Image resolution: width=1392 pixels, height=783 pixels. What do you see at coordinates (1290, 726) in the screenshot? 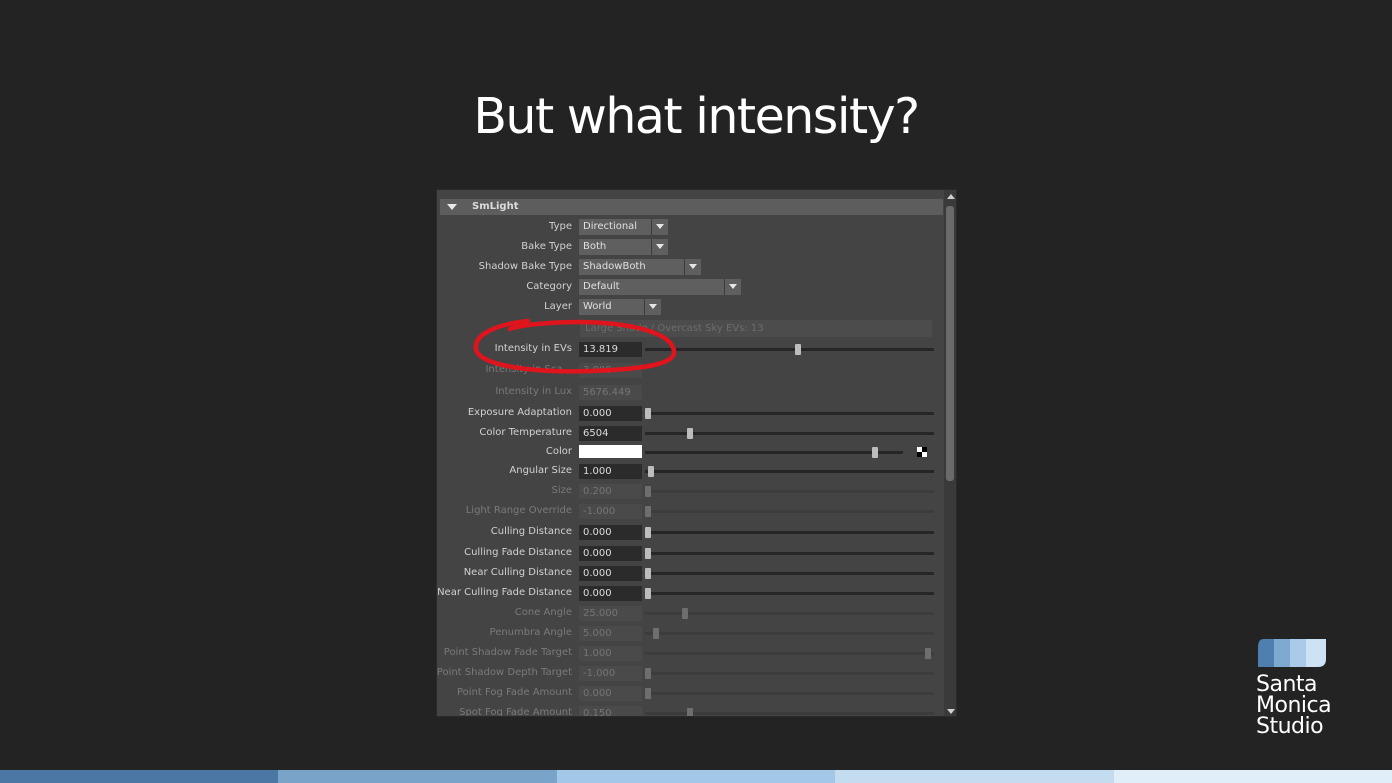
I see `logo-line-studio: Studio` at bounding box center [1290, 726].